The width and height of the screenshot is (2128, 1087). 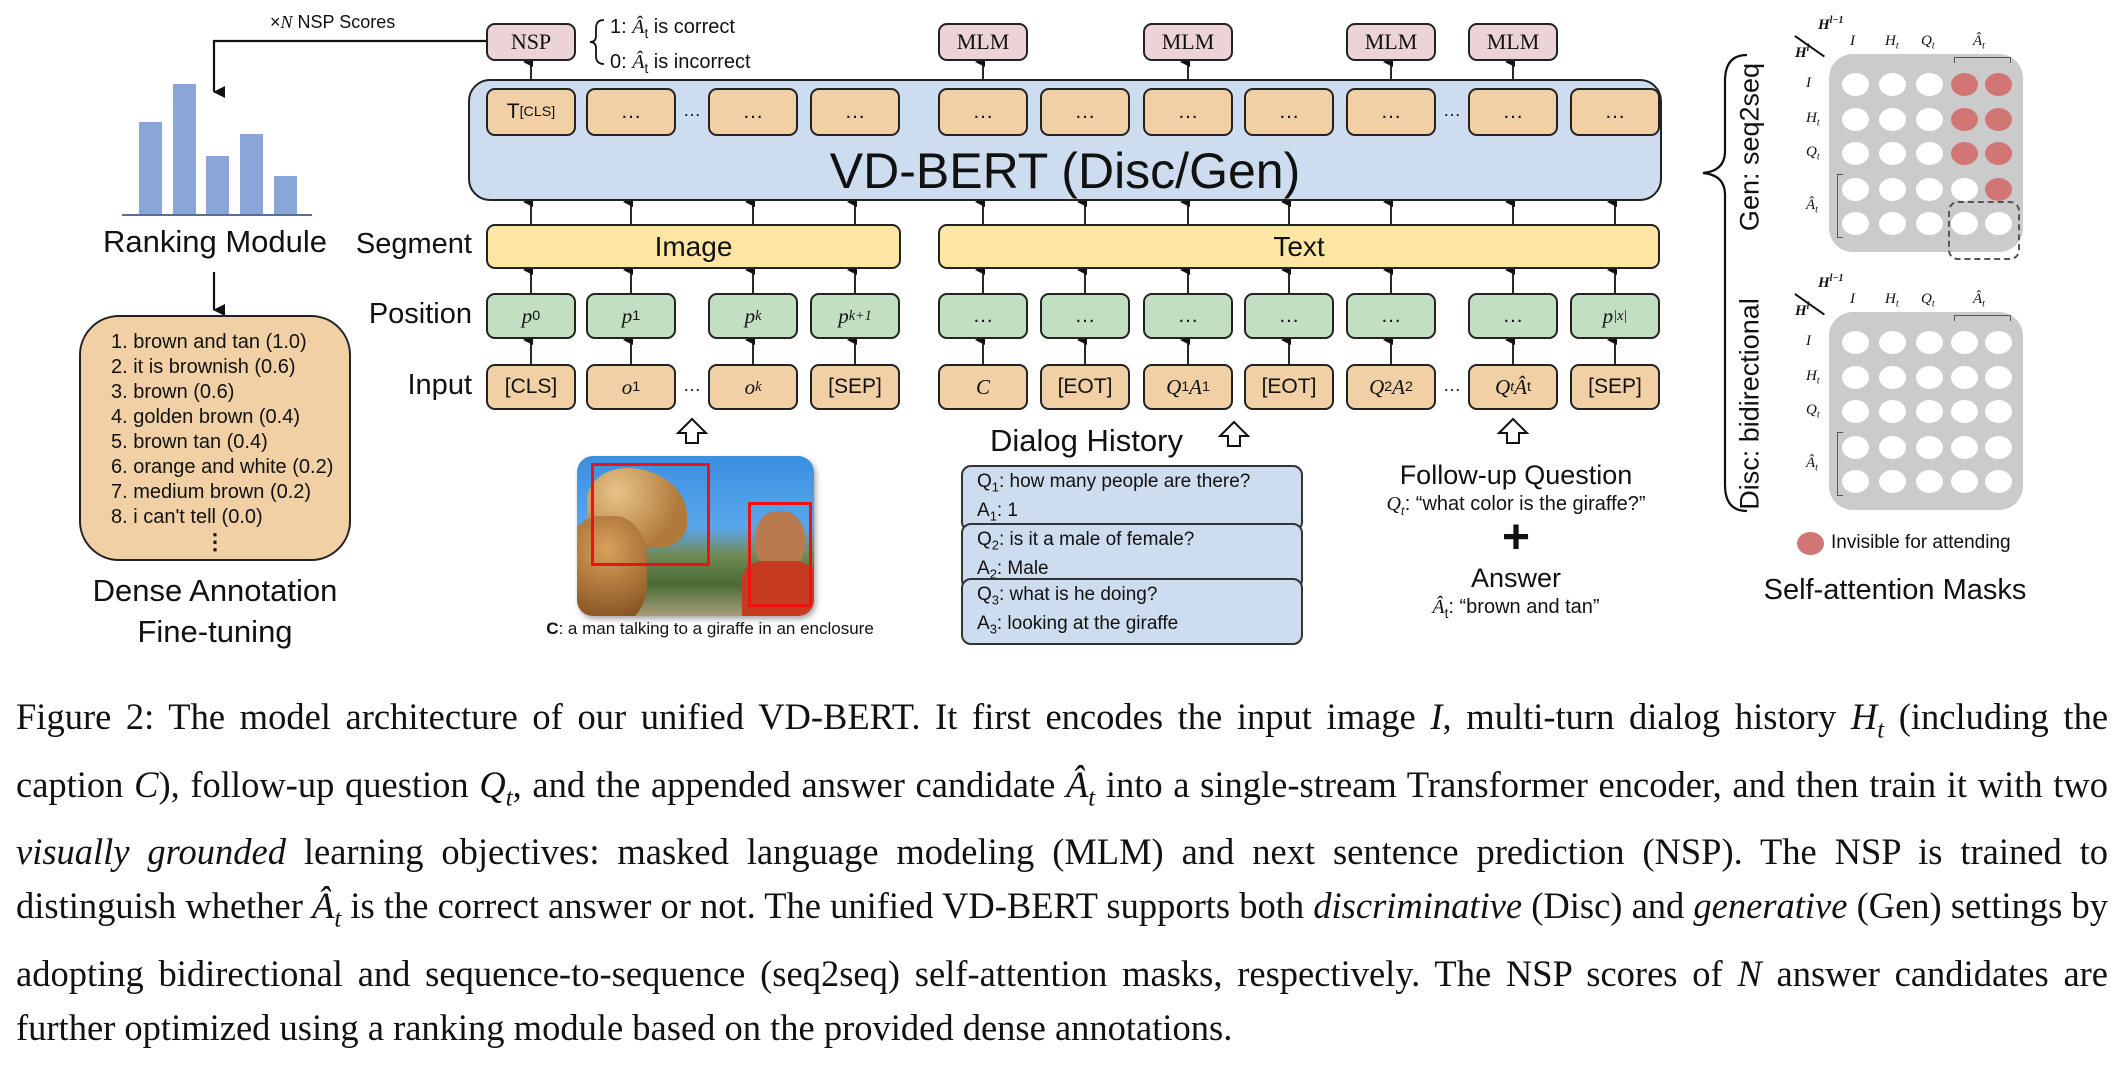 What do you see at coordinates (215, 611) in the screenshot?
I see `dense-annotation-title: Dense Annotation Fine-tuning` at bounding box center [215, 611].